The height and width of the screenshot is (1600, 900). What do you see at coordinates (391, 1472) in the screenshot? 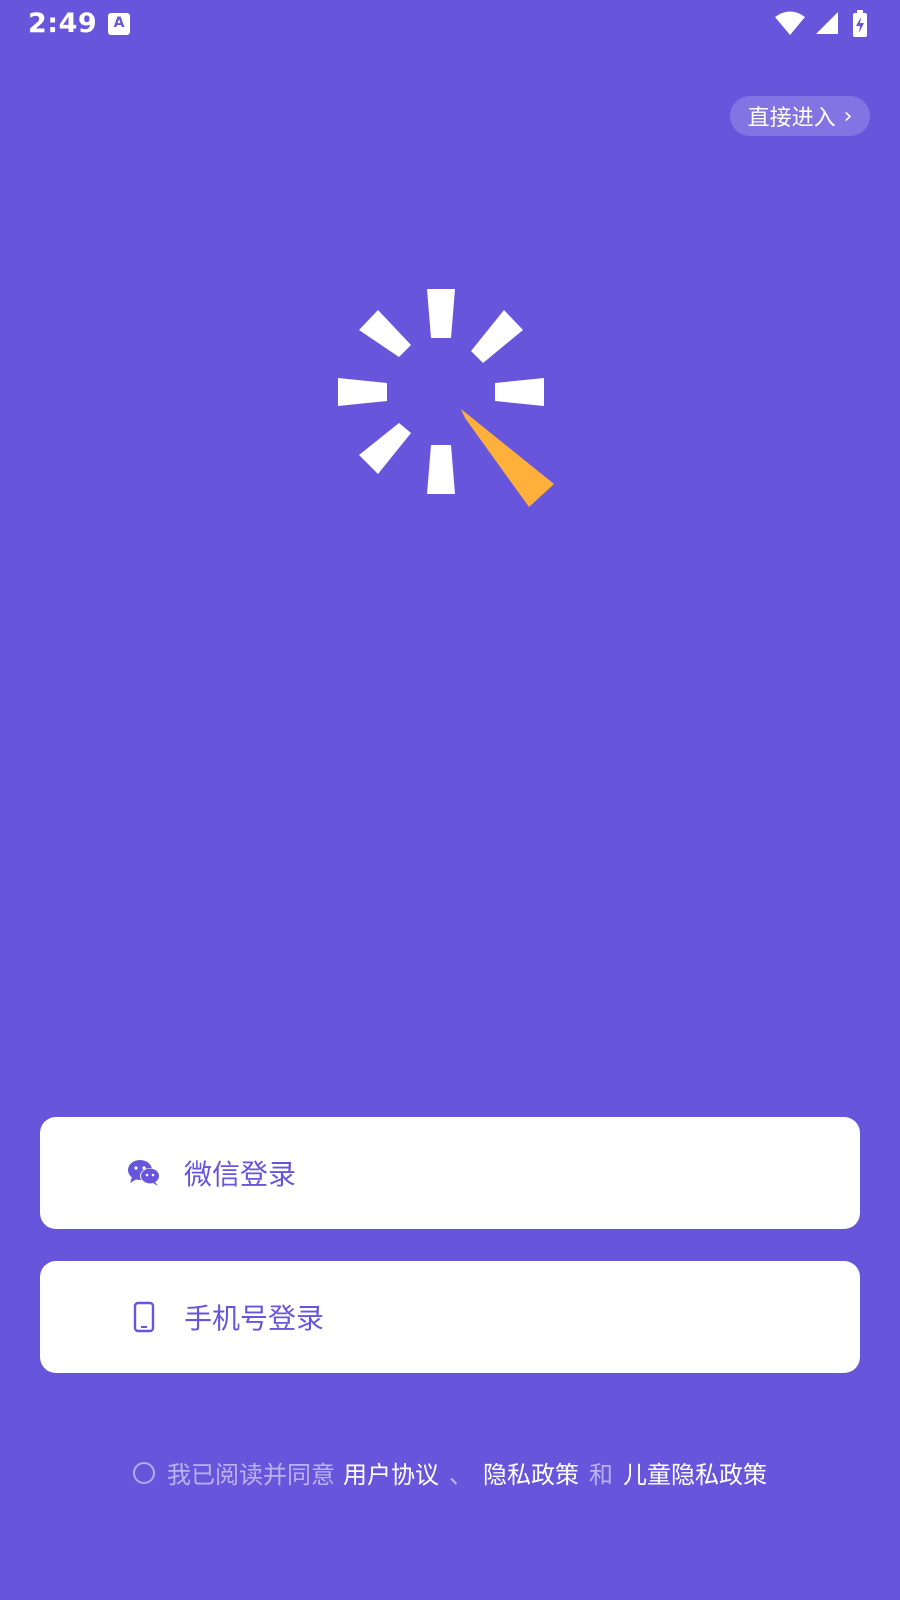
I see `user-agreement-link: 用户协议` at bounding box center [391, 1472].